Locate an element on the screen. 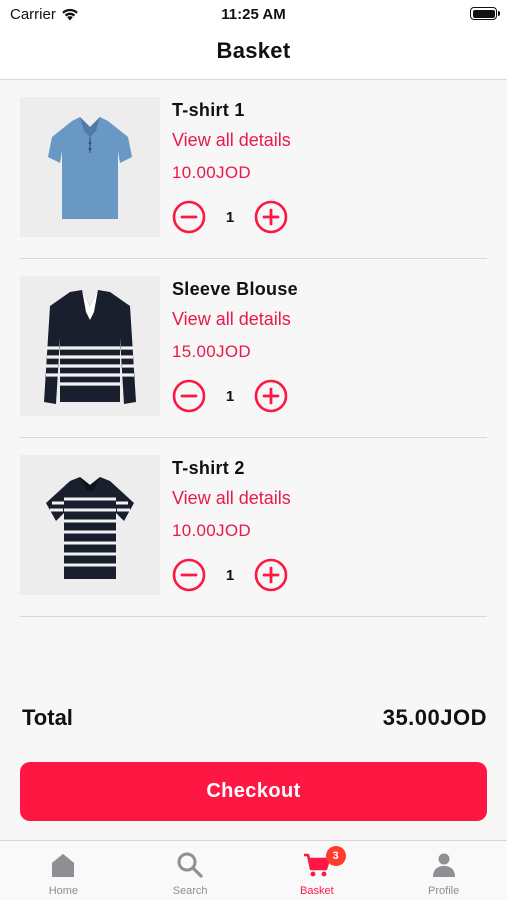 This screenshot has width=507, height=900. status-time: 11:25 AM is located at coordinates (253, 14).